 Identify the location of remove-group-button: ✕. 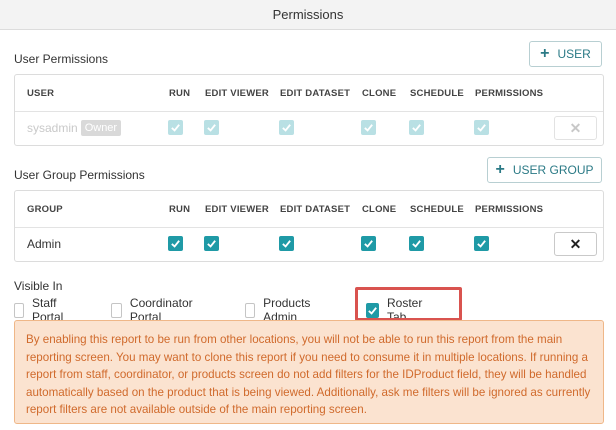
(575, 244).